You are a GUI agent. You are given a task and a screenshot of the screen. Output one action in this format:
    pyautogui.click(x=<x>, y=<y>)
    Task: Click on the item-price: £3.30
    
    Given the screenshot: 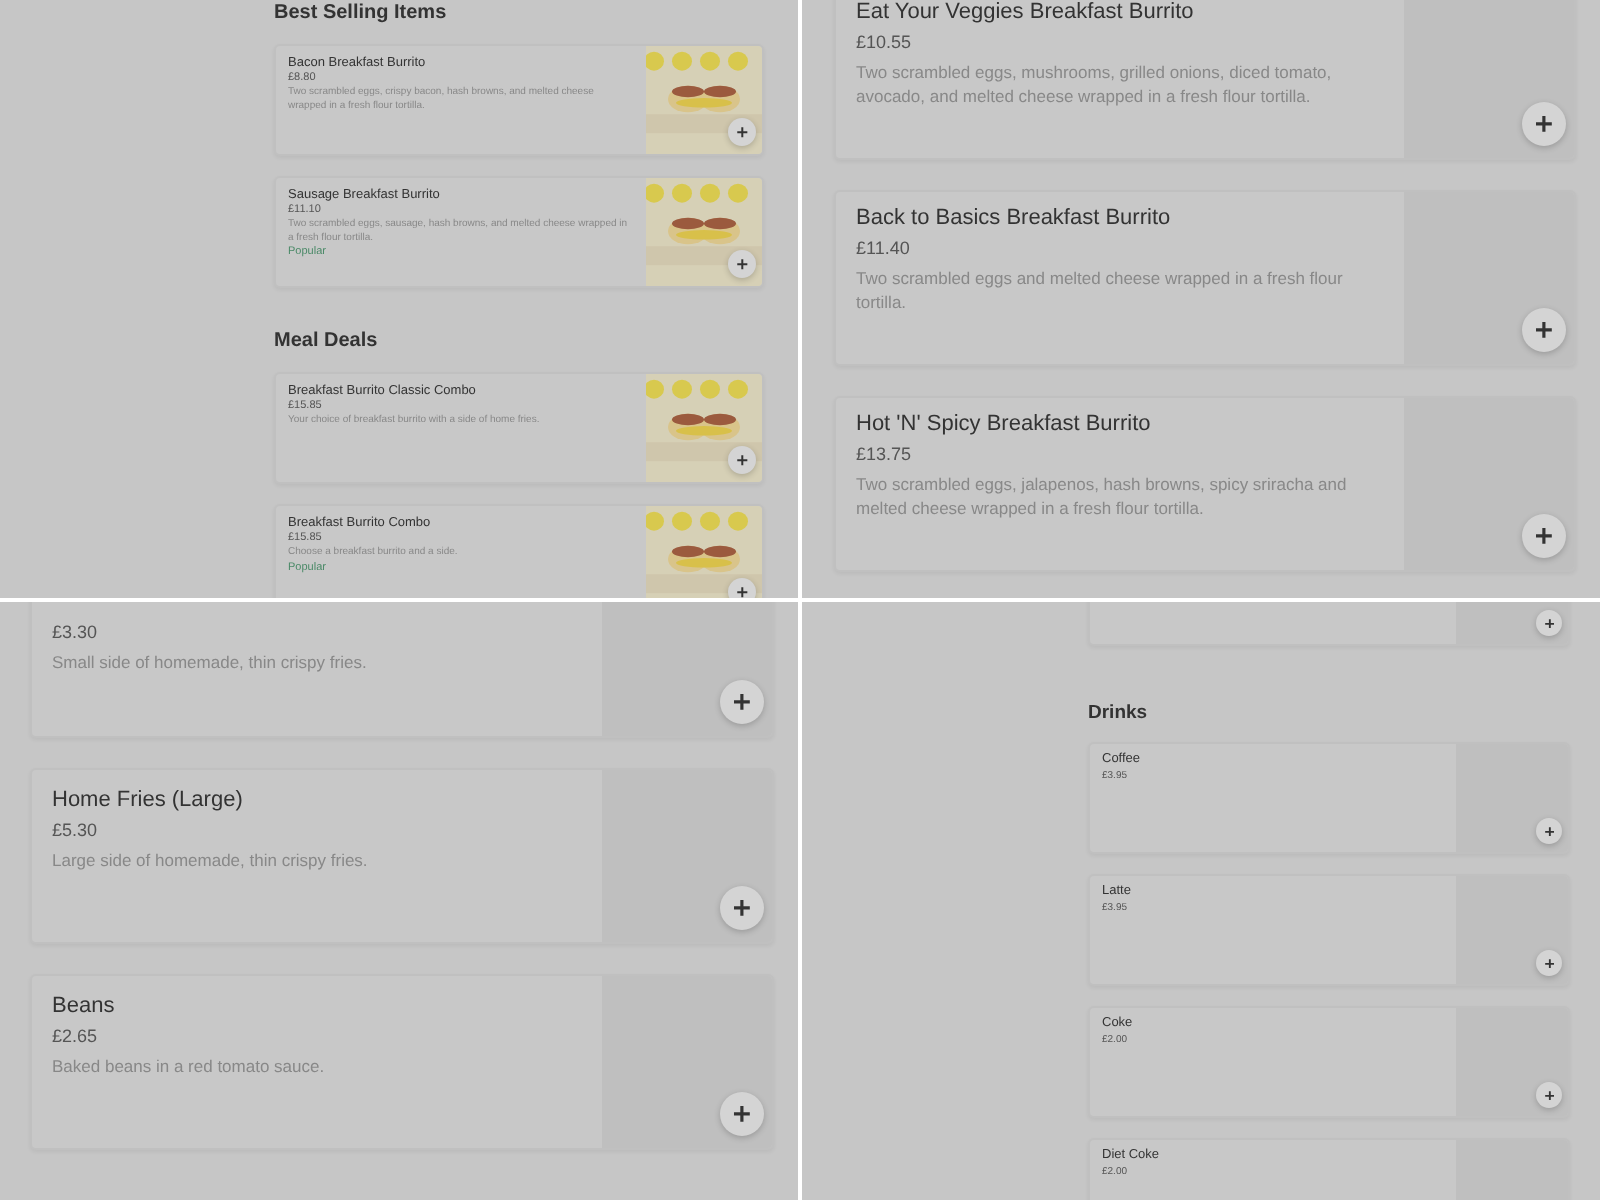 What is the action you would take?
    pyautogui.click(x=76, y=632)
    